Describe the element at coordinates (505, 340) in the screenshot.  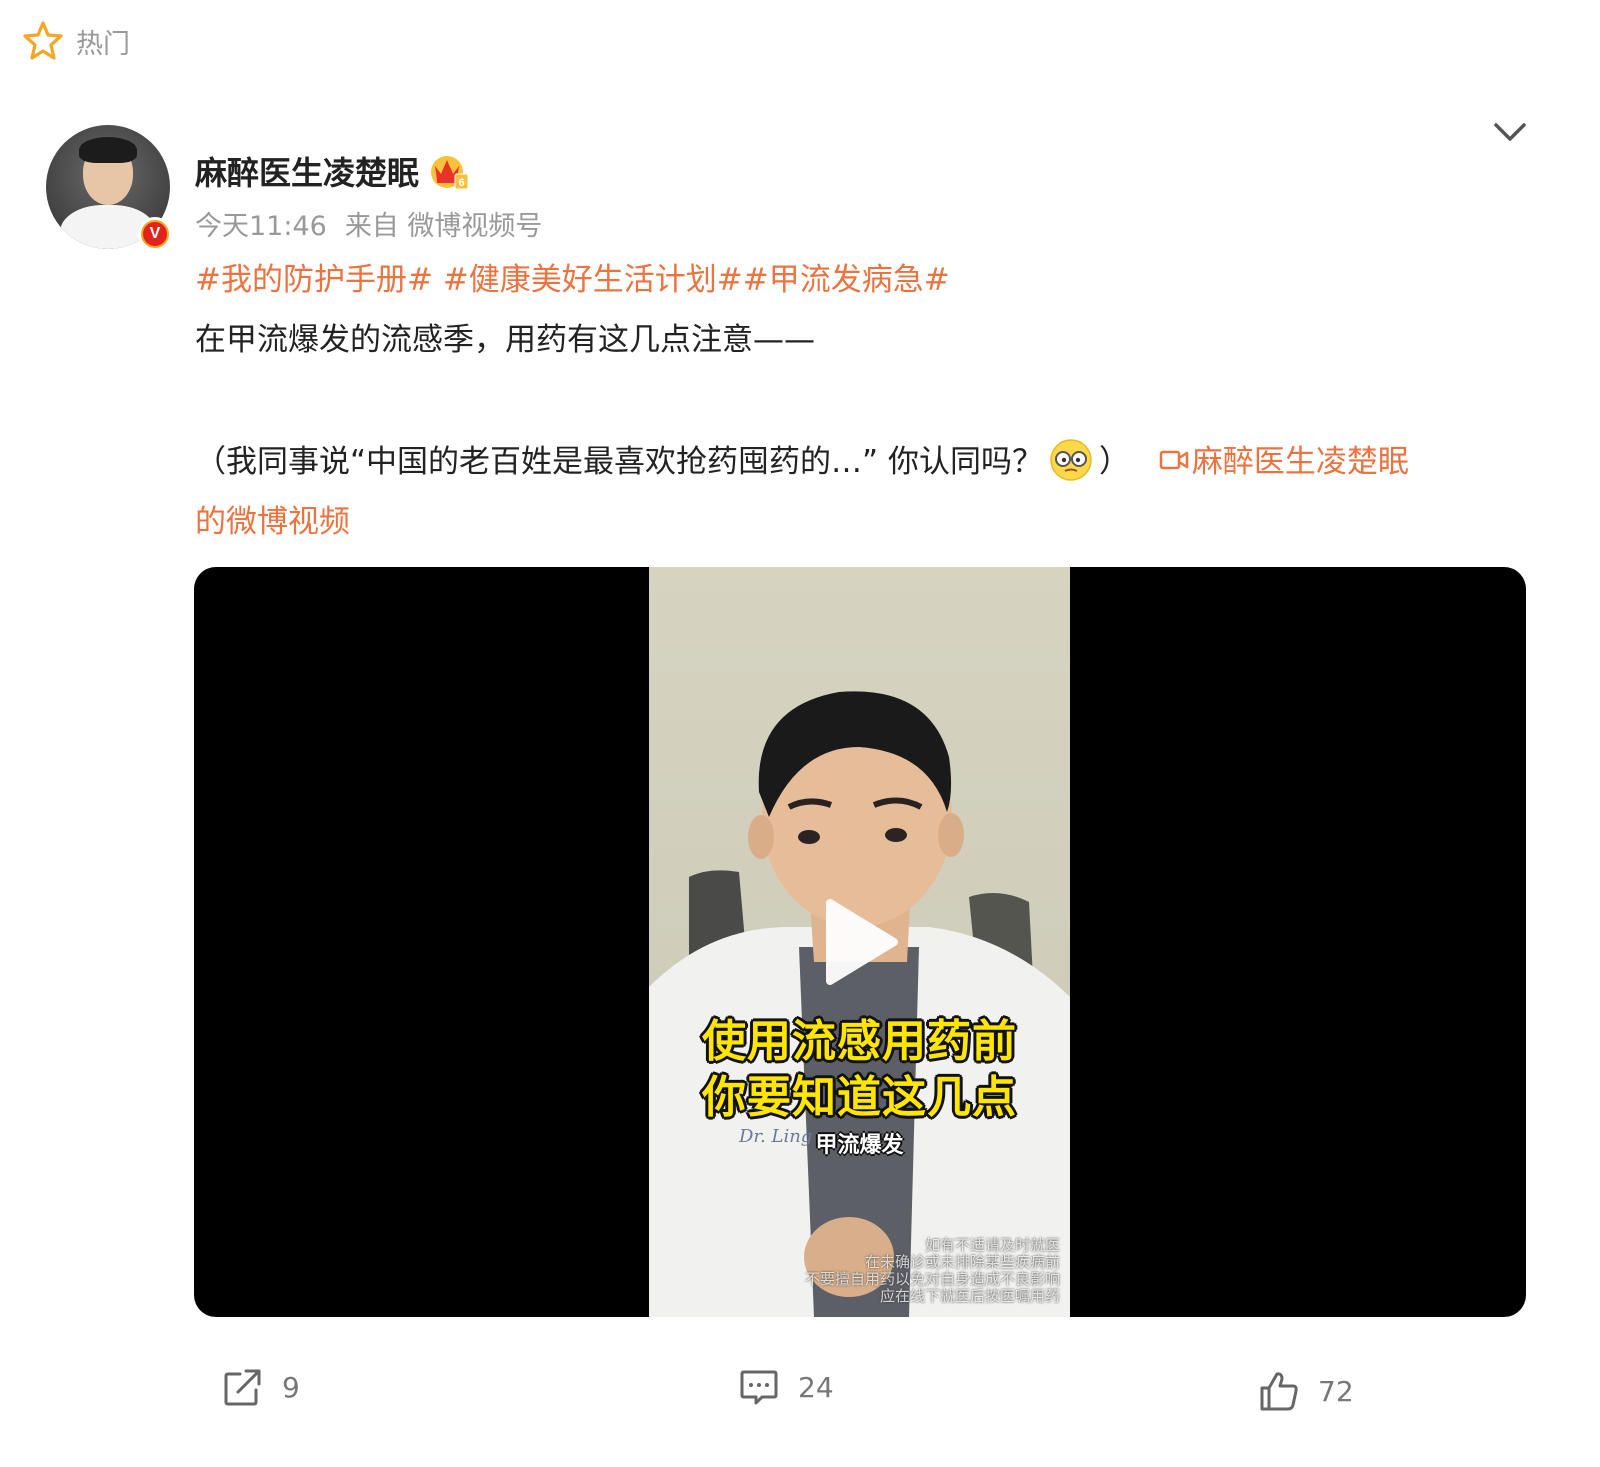
I see `post-text-line1: 在甲流爆发的流感季，用药有这几点注意——` at that location.